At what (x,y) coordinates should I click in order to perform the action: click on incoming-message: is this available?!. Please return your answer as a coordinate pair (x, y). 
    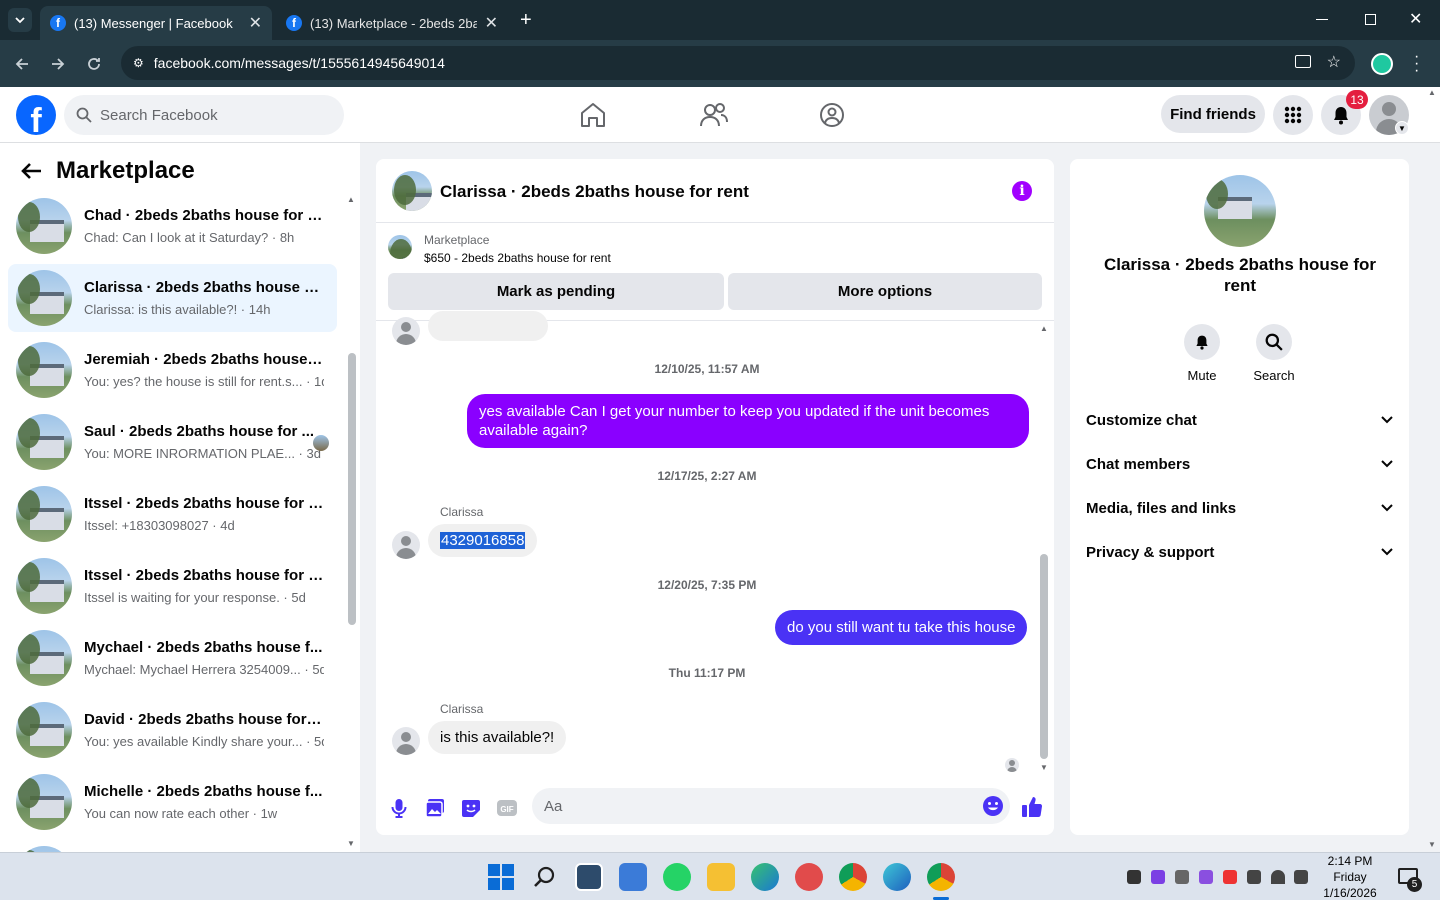
    Looking at the image, I should click on (497, 737).